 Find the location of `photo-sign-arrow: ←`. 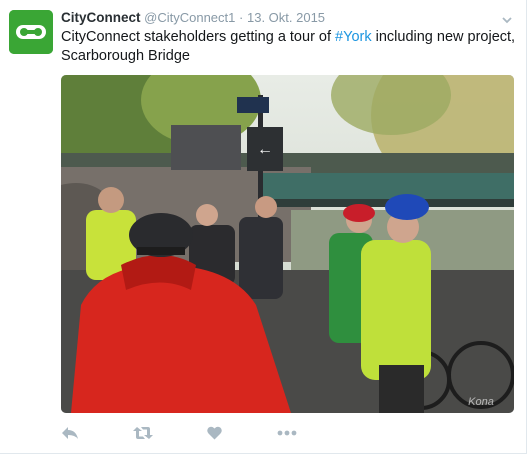

photo-sign-arrow: ← is located at coordinates (265, 149).